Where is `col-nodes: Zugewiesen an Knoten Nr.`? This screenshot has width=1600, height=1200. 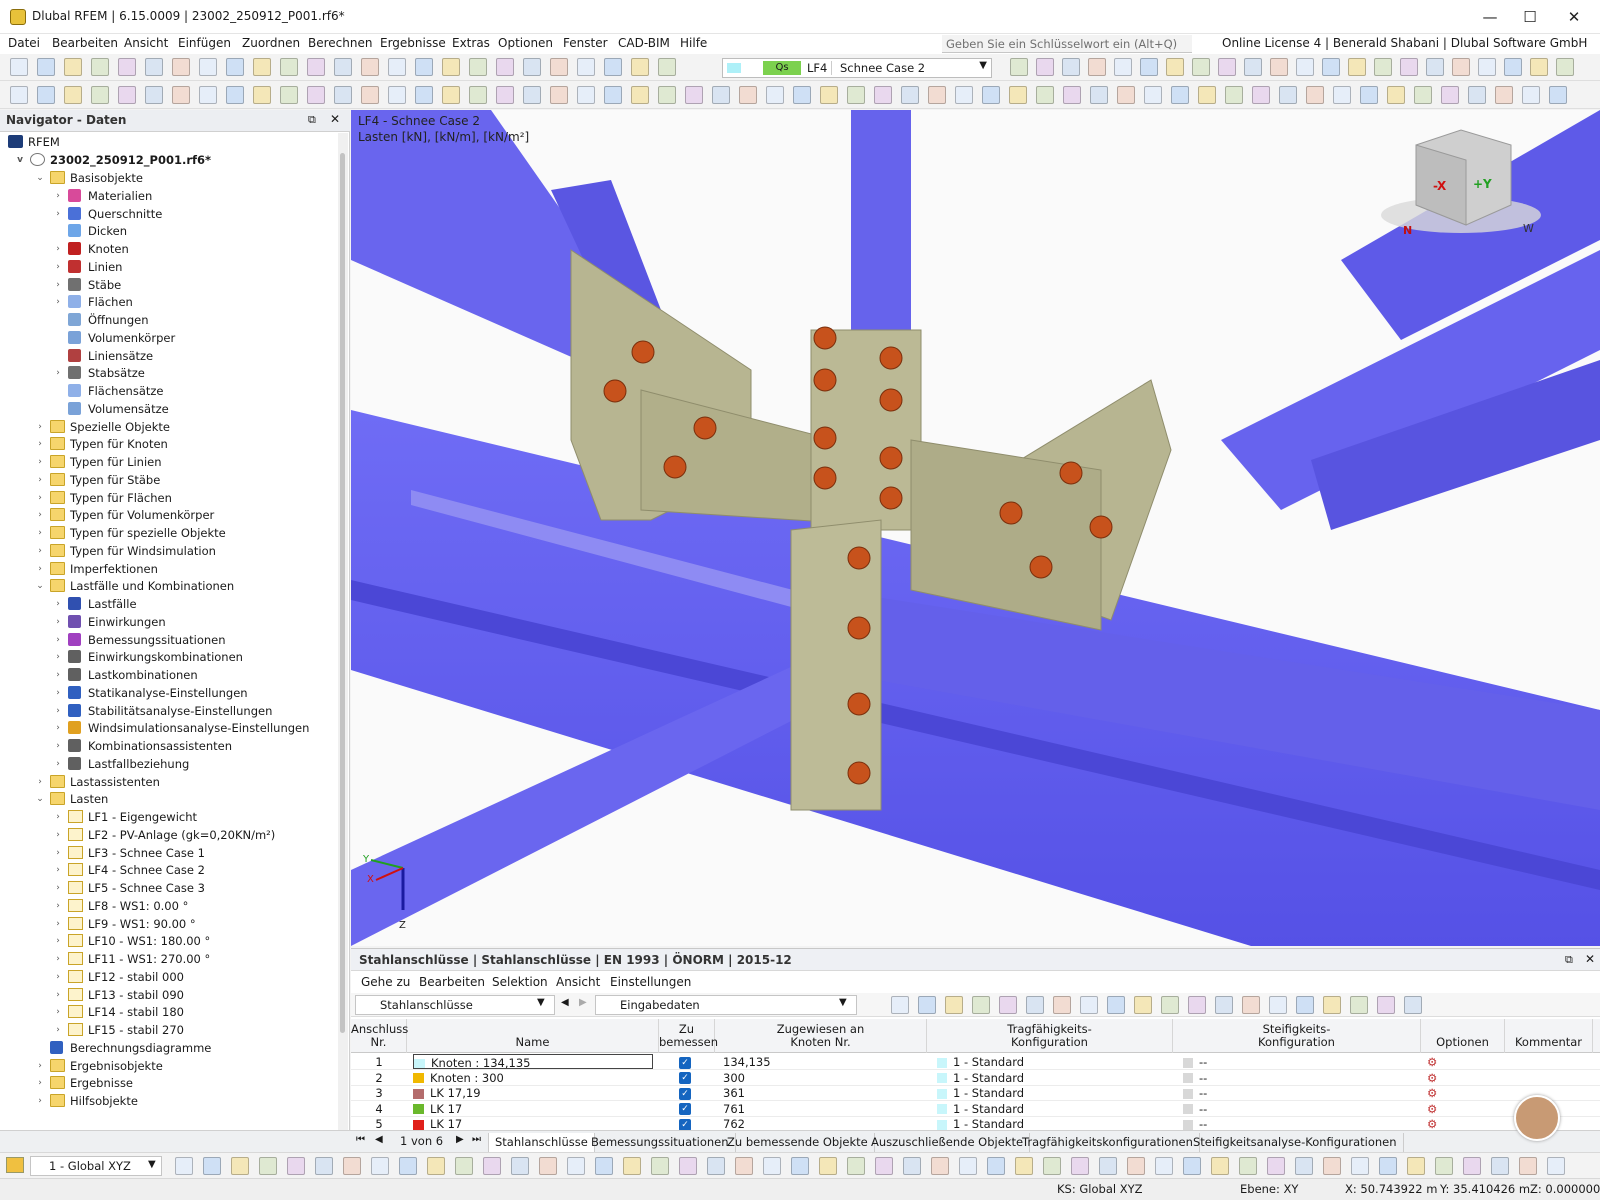
col-nodes: Zugewiesen an Knoten Nr. is located at coordinates (821, 1036).